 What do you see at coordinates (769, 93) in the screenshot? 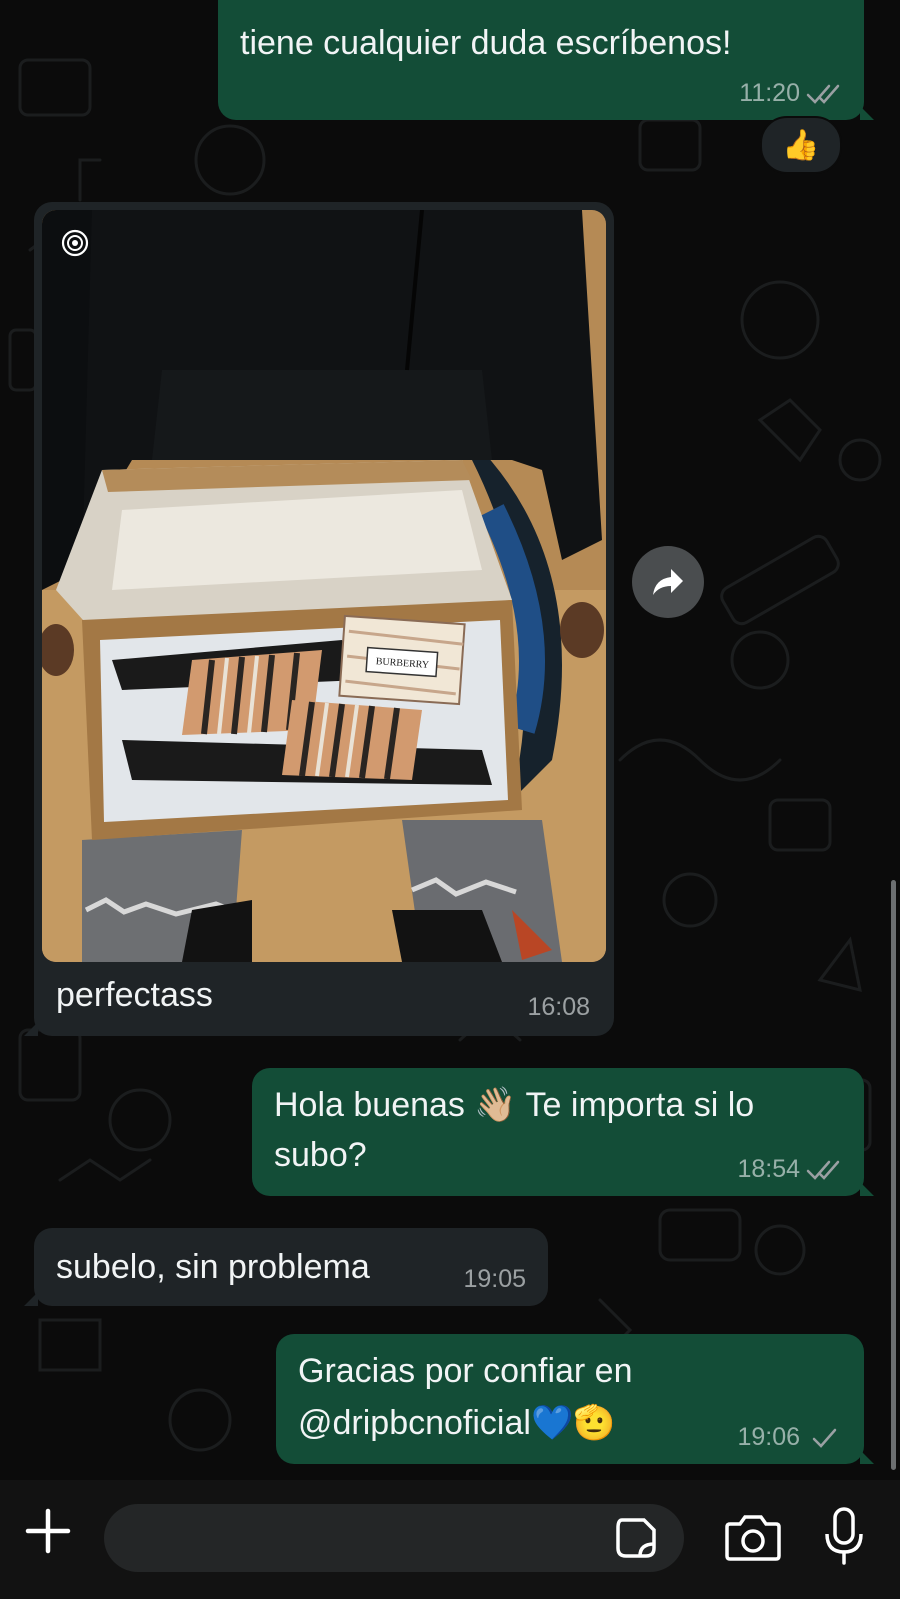
I see `message-time: 11:20` at bounding box center [769, 93].